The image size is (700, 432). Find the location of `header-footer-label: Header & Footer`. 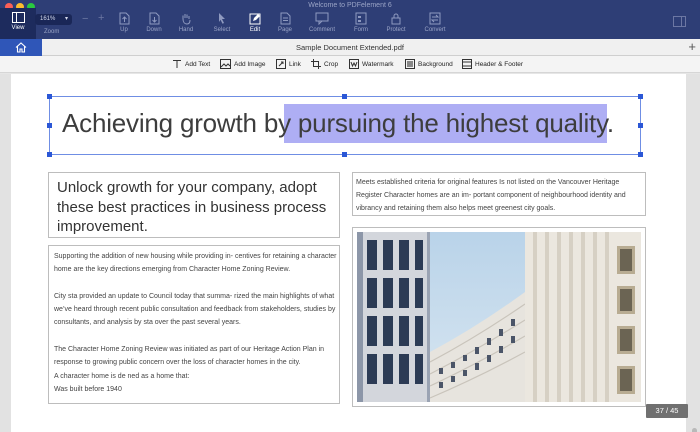

header-footer-label: Header & Footer is located at coordinates (499, 64).